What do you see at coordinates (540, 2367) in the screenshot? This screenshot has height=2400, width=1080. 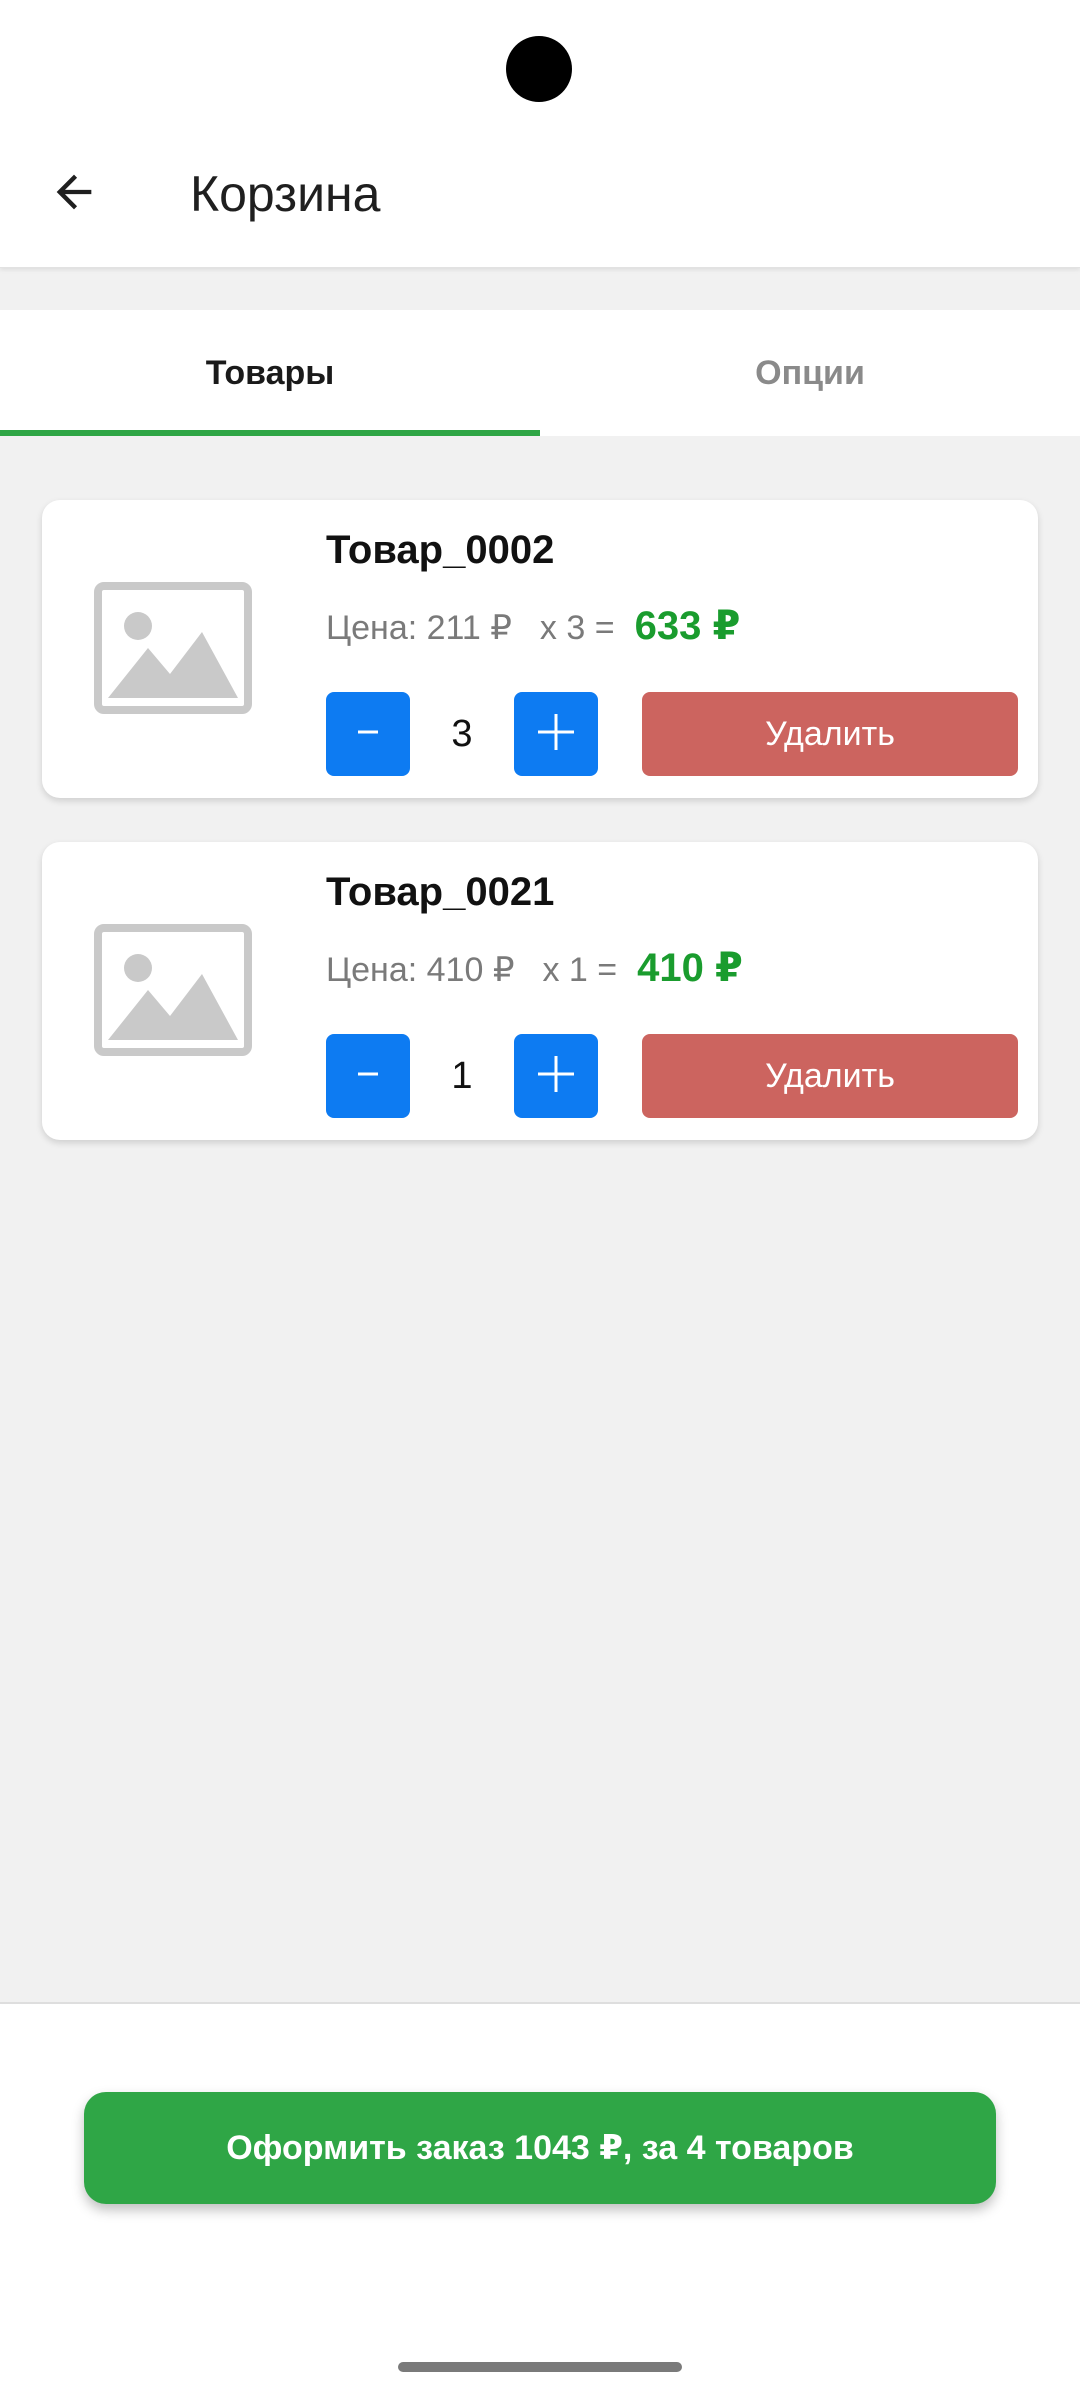 I see `home-indicator` at bounding box center [540, 2367].